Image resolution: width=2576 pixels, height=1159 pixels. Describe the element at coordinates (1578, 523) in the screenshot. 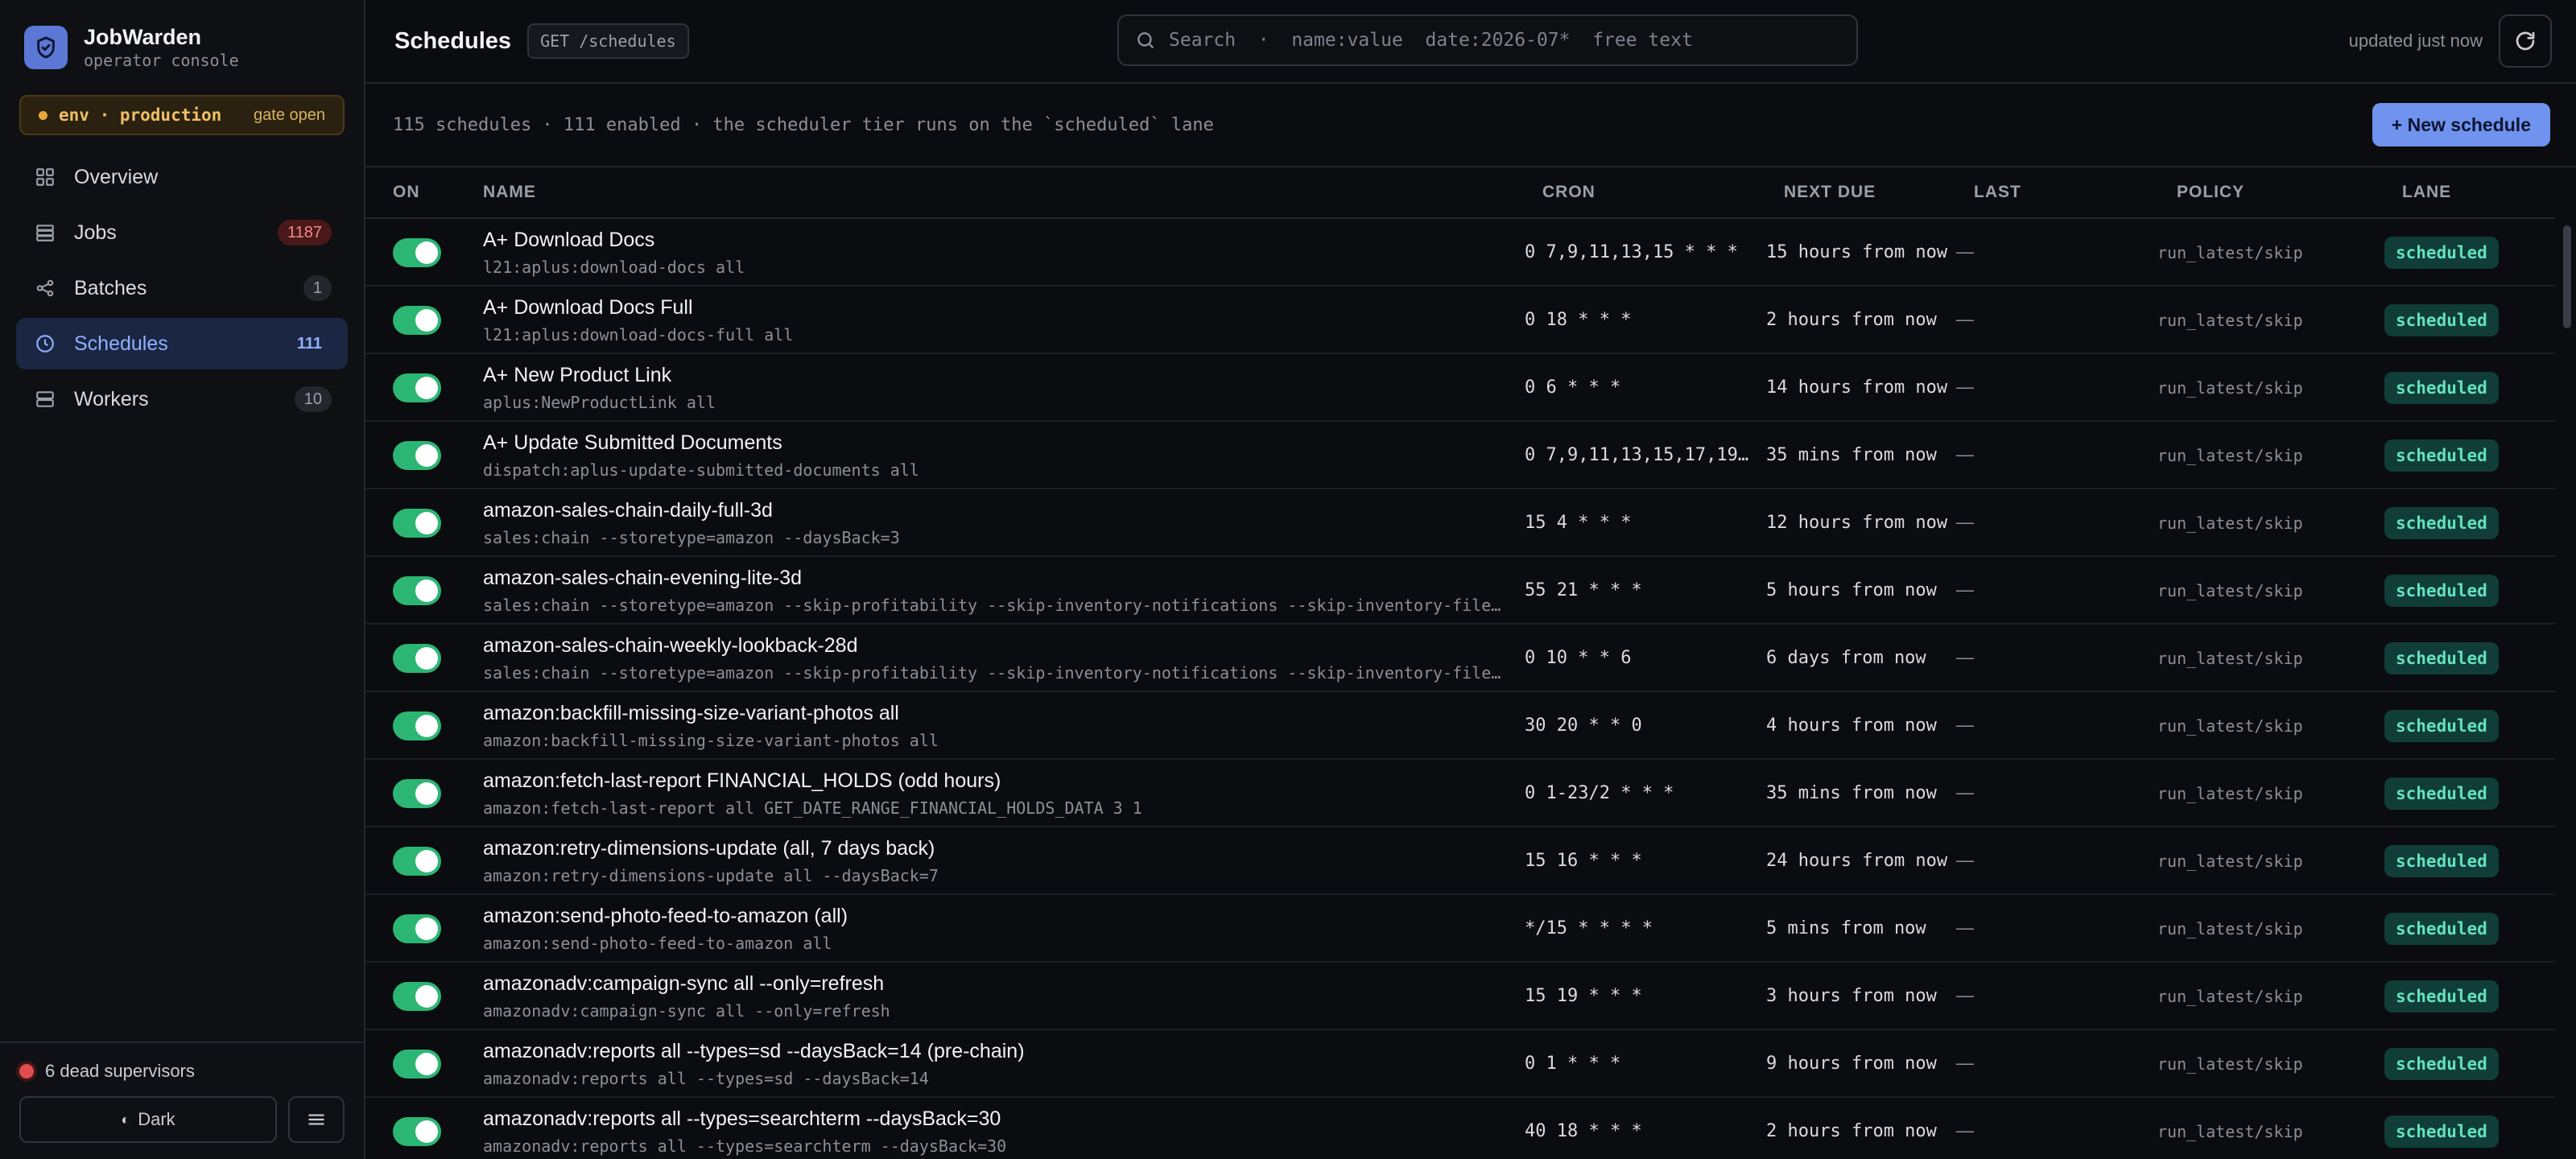

I see `schedule-cron: 15 4 * * *` at that location.